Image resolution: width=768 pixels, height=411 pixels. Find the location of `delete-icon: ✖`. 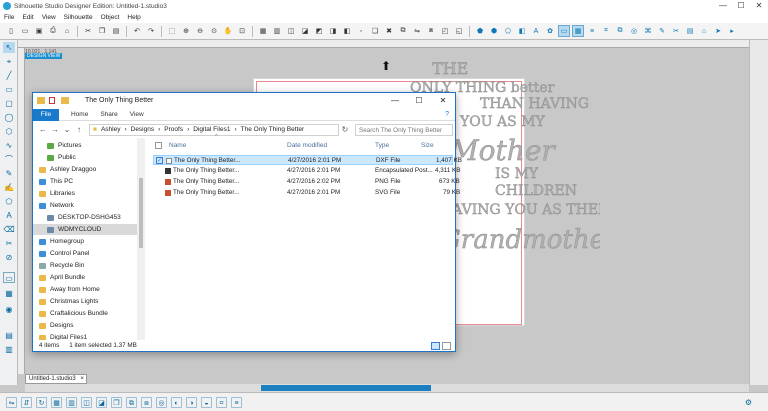

delete-icon: ✖ is located at coordinates (389, 31).